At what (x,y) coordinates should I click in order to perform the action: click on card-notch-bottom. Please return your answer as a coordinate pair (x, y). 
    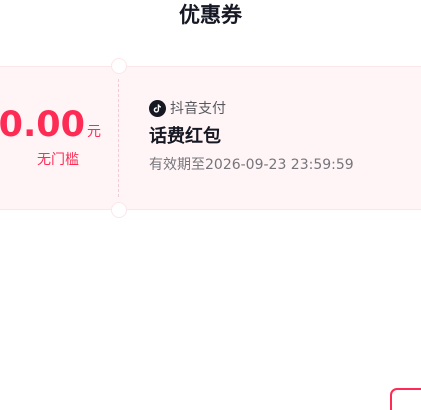
    Looking at the image, I should click on (119, 210).